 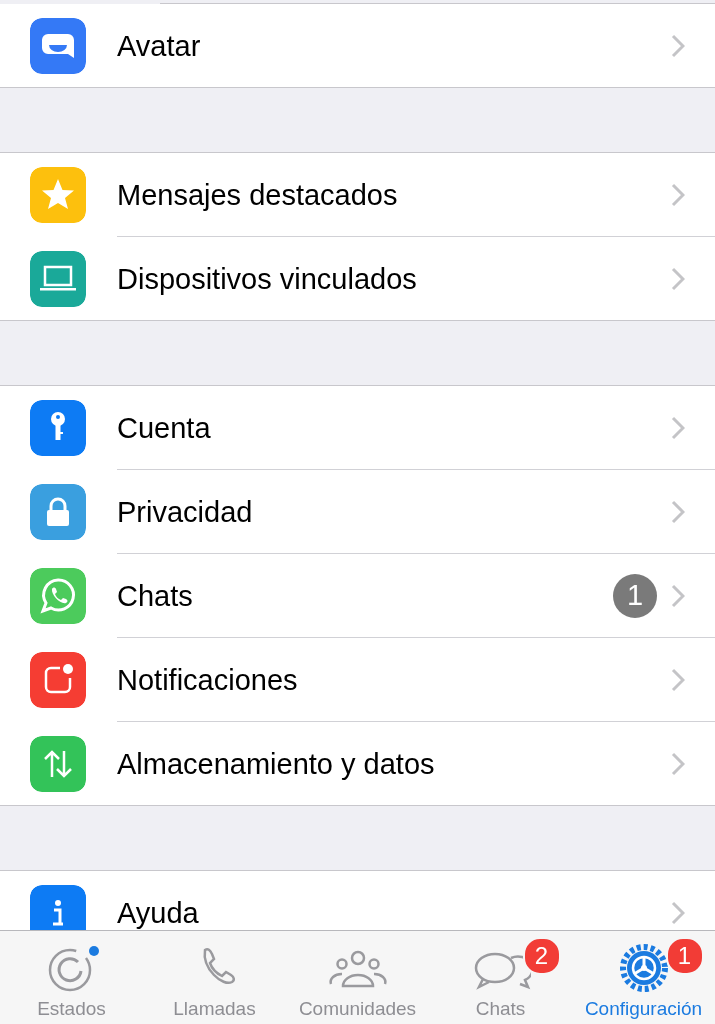 What do you see at coordinates (357, 427) in the screenshot?
I see `settings-row: Cuenta` at bounding box center [357, 427].